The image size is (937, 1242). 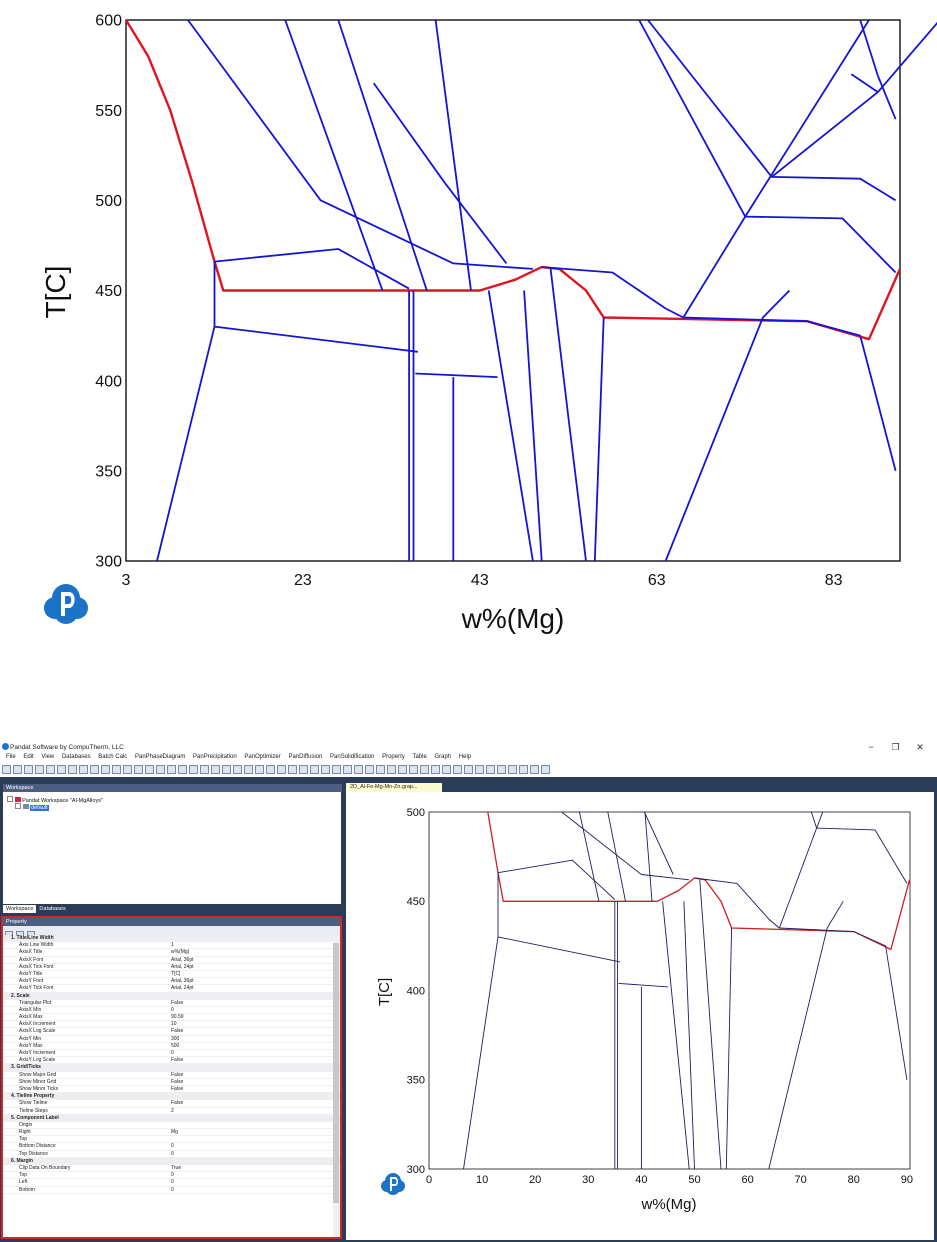 What do you see at coordinates (871, 747) in the screenshot?
I see `minimize-button: −` at bounding box center [871, 747].